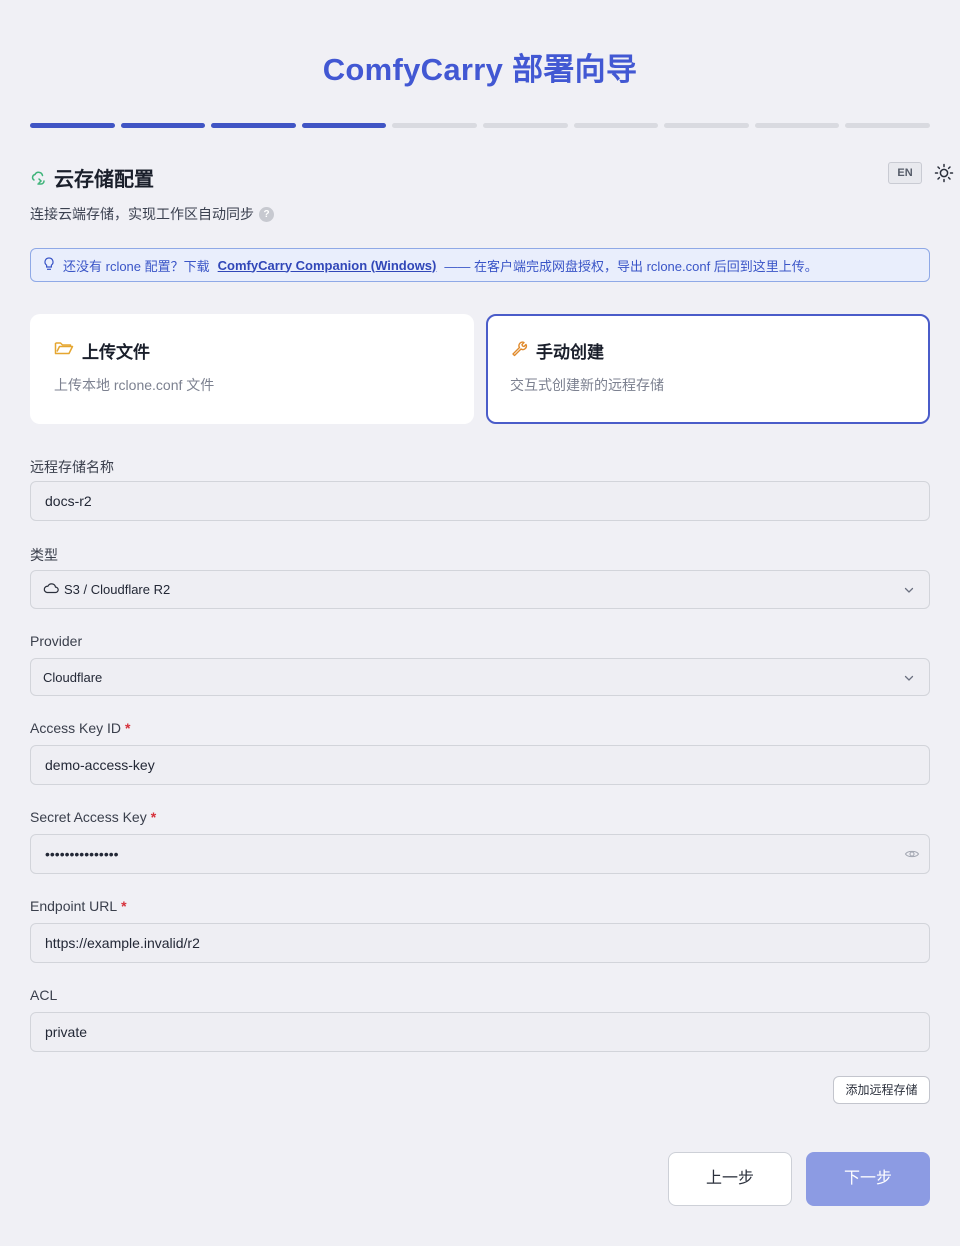  What do you see at coordinates (480, 943) in the screenshot?
I see `endpoint-input: https://example.invalid/r2` at bounding box center [480, 943].